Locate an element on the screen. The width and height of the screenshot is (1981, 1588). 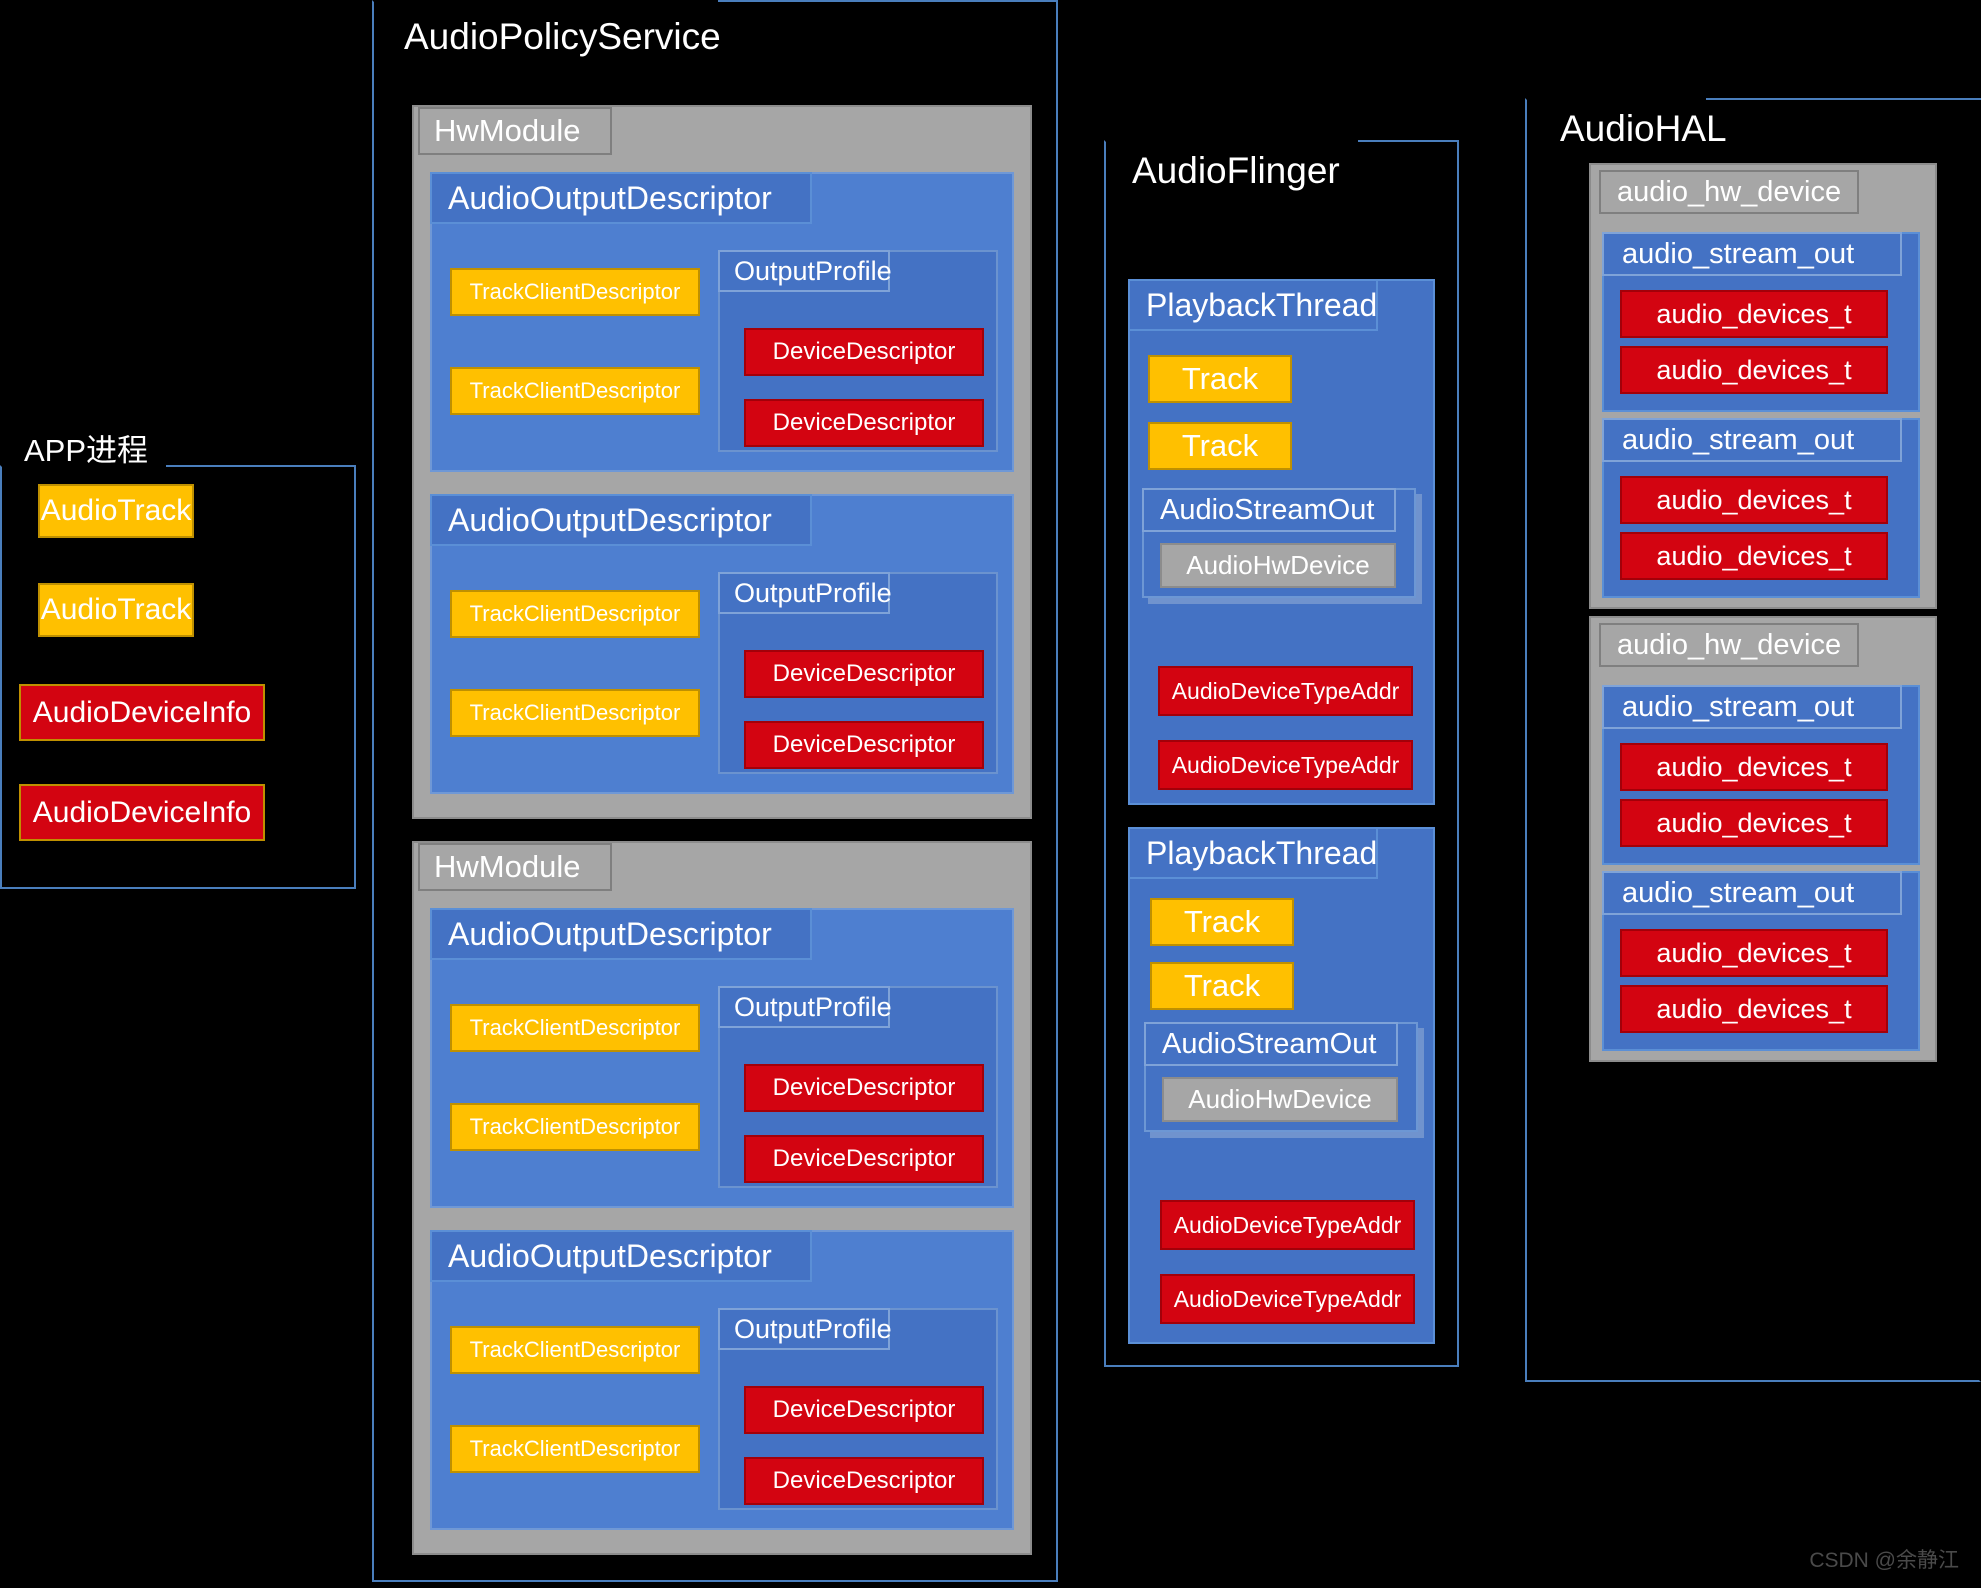
app-process-title: APP进程 is located at coordinates (86, 450).